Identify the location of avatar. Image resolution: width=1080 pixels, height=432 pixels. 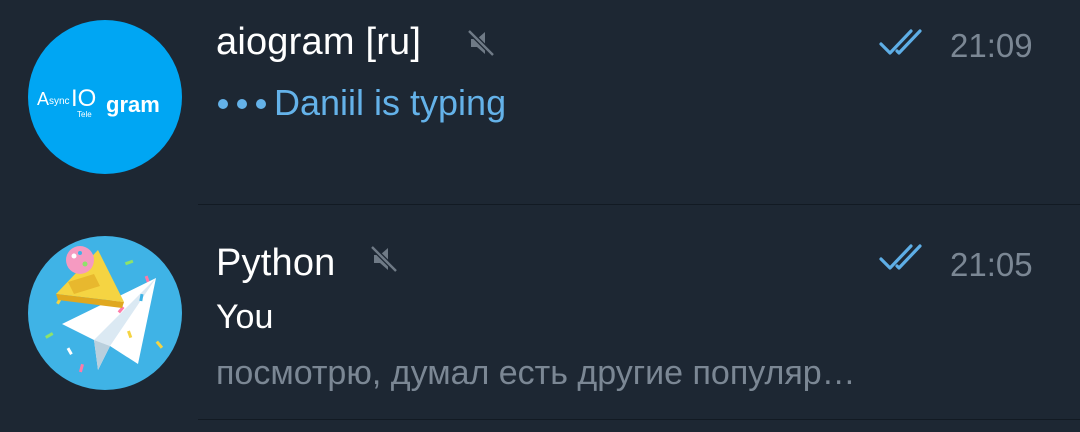
(105, 313).